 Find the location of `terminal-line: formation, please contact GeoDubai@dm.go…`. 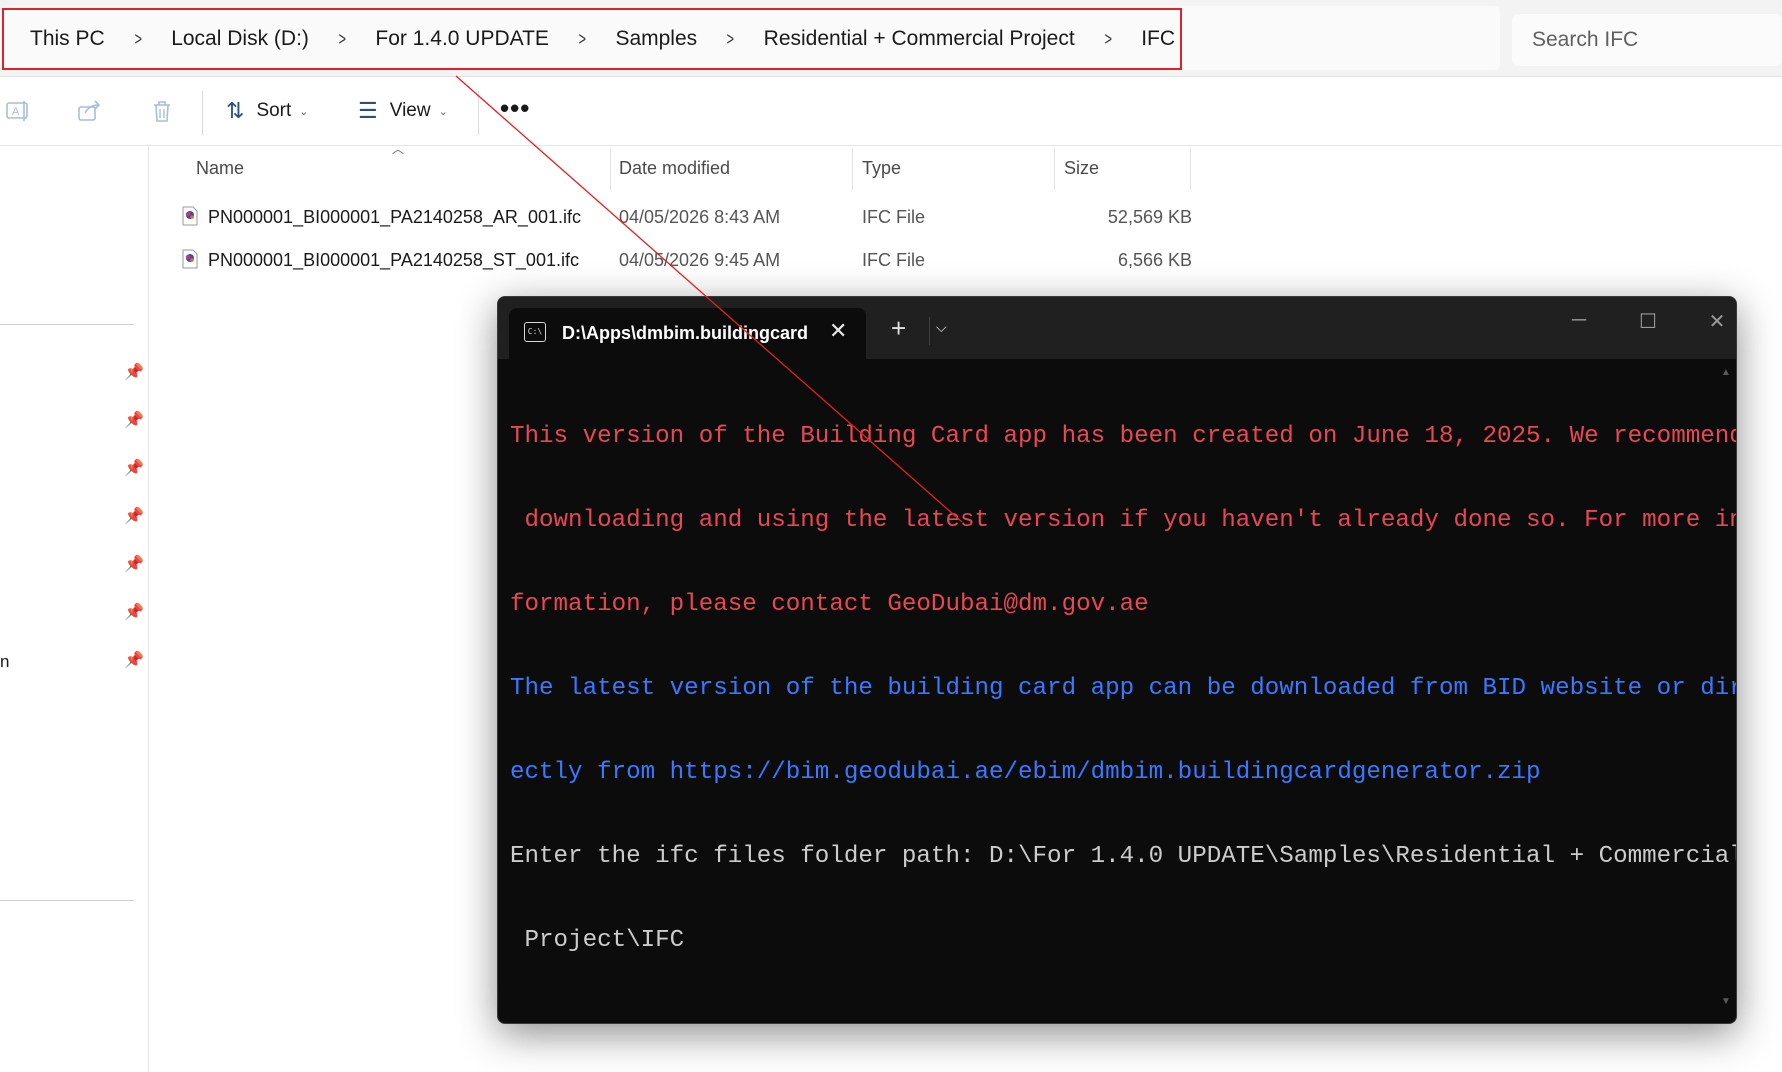

terminal-line: formation, please contact GeoDubai@dm.go… is located at coordinates (829, 604).